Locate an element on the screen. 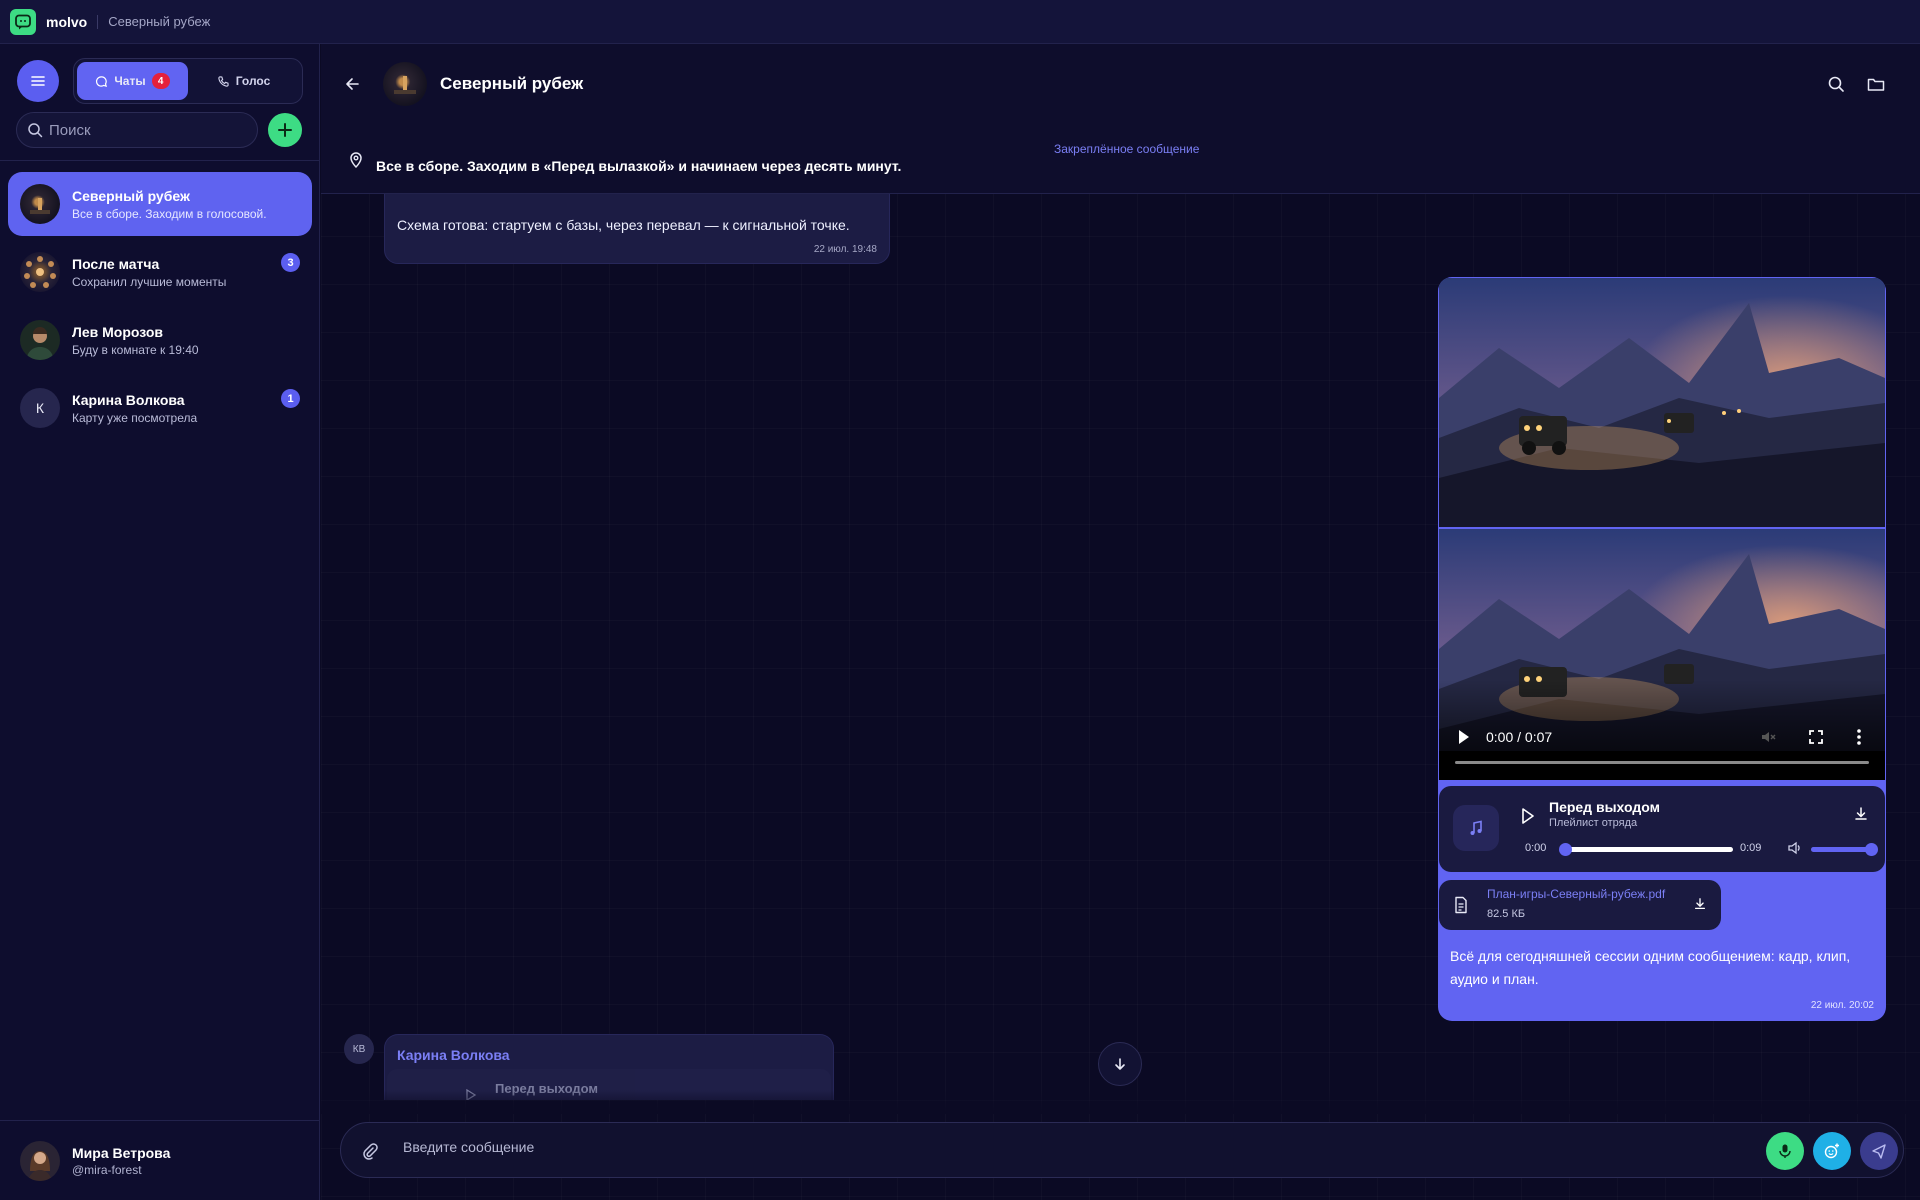 This screenshot has width=1920, height=1200. chat-item-karina-volkova: К Карина Волкова Карту уже посмотрела 1 is located at coordinates (160, 408).